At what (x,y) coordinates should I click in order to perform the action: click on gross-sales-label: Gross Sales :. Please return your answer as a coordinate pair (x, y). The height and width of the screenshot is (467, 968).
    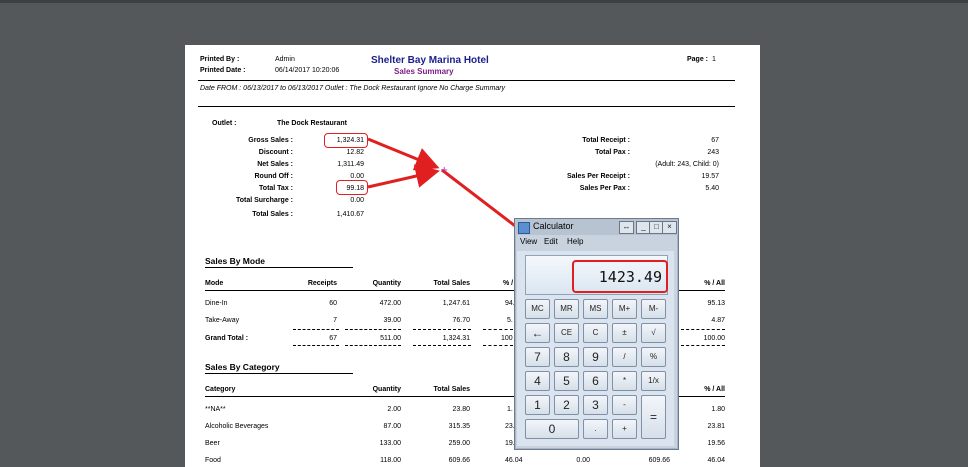
    Looking at the image, I should click on (270, 140).